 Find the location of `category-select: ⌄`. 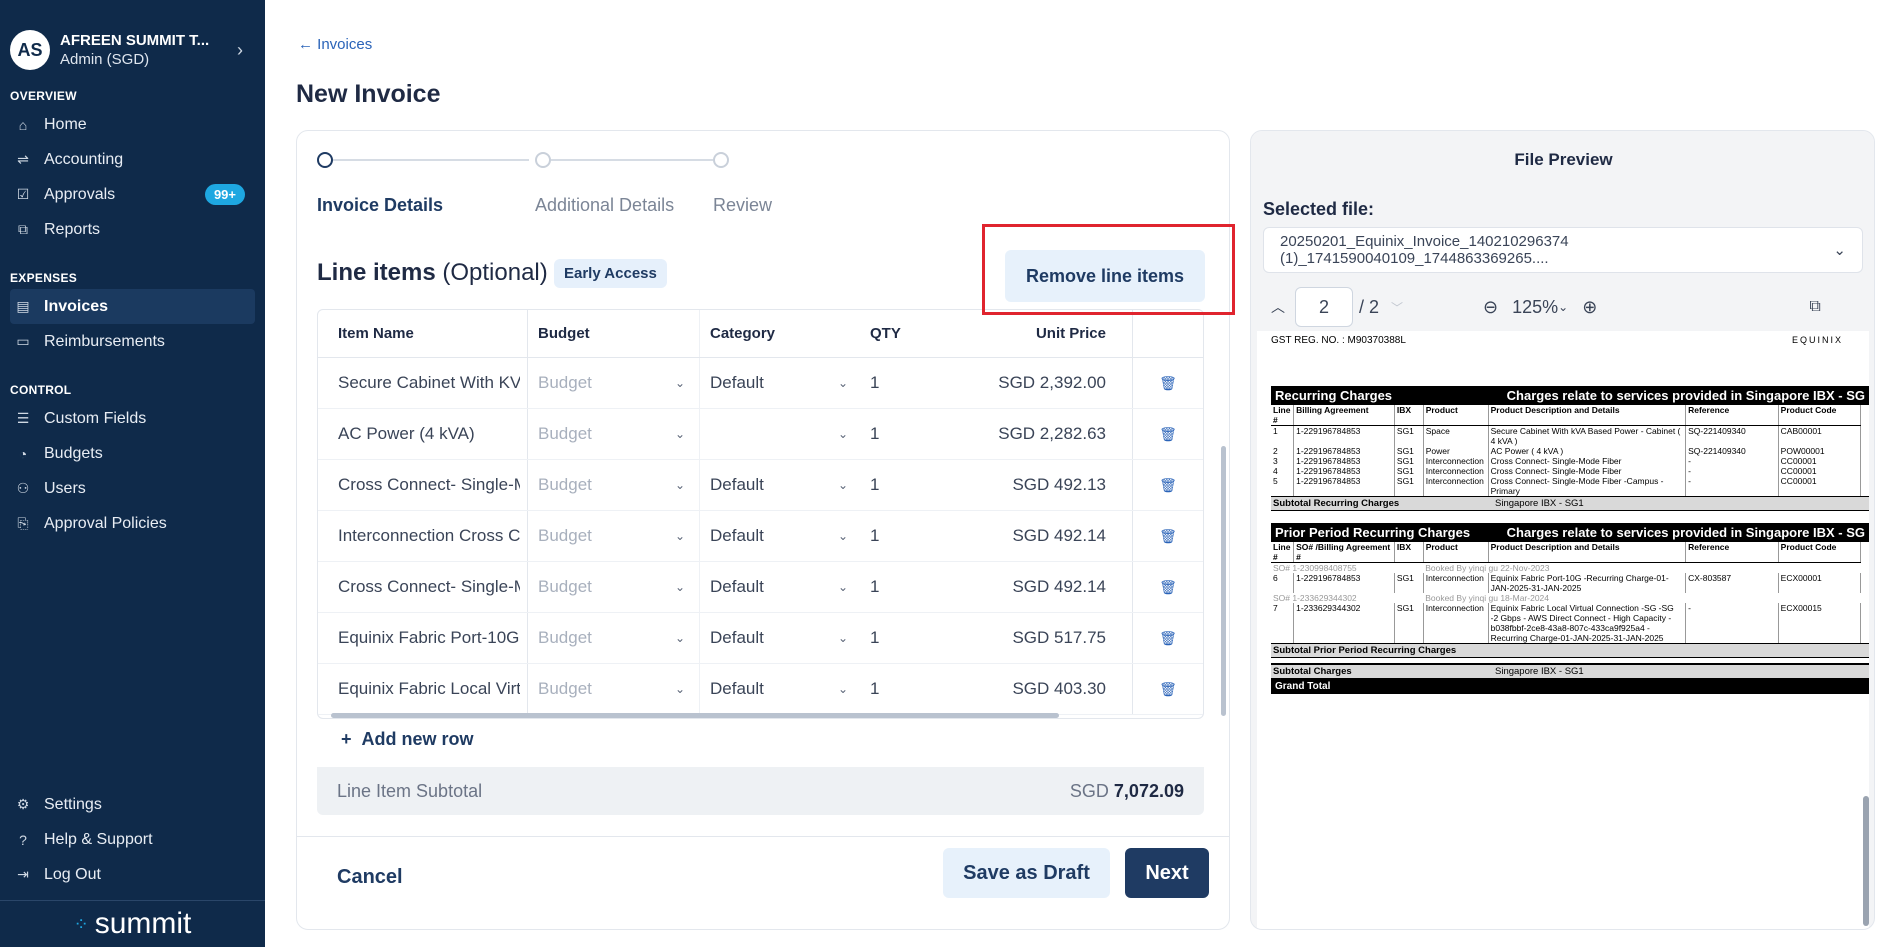

category-select: ⌄ is located at coordinates (780, 434).